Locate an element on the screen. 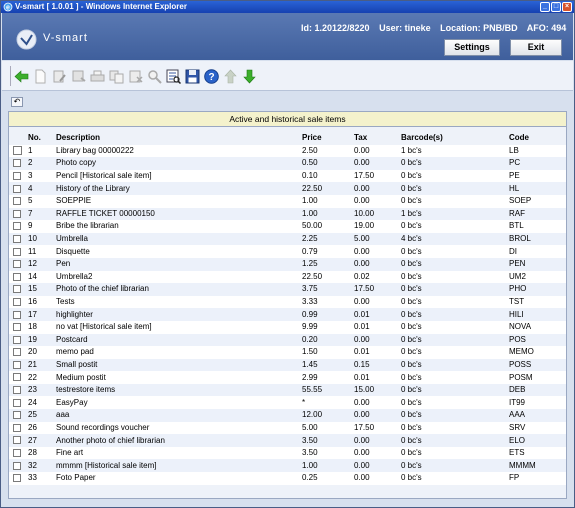 This screenshot has width=575, height=508. back-arrow-icon is located at coordinates (21, 76).